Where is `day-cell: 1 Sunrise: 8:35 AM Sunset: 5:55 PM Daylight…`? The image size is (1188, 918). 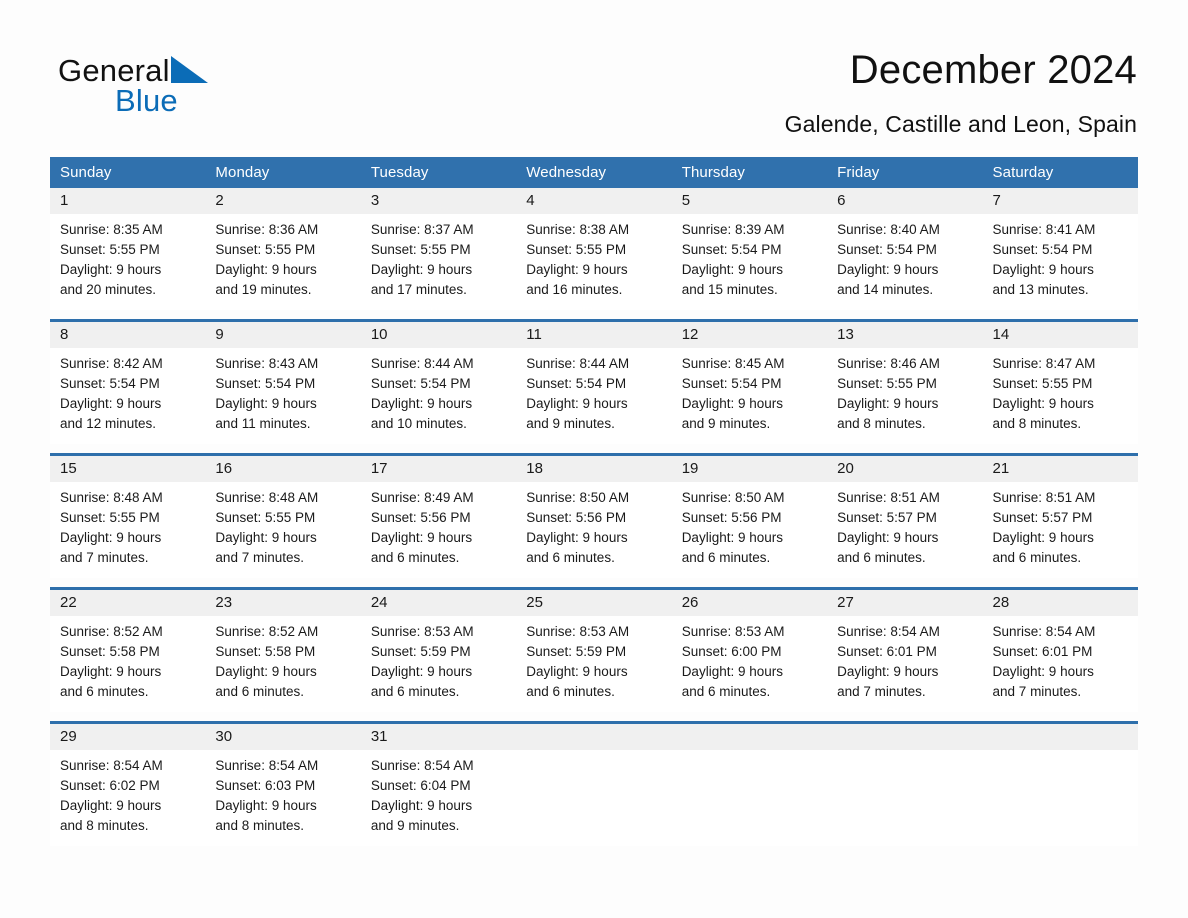 day-cell: 1 Sunrise: 8:35 AM Sunset: 5:55 PM Daylight… is located at coordinates (128, 249).